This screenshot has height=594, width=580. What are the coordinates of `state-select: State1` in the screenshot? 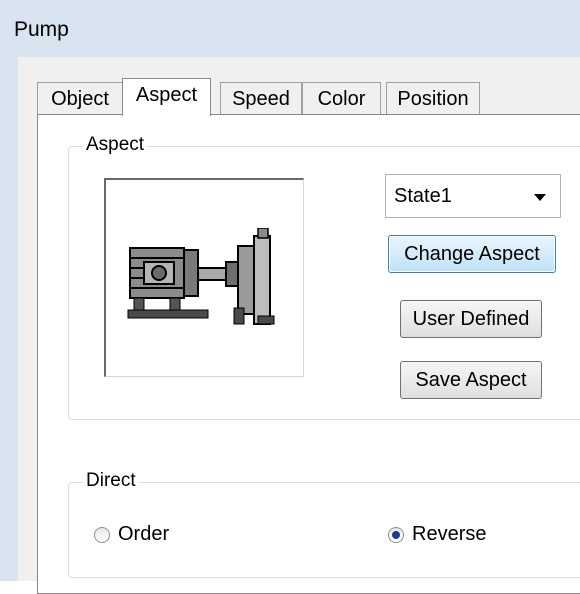 It's located at (473, 196).